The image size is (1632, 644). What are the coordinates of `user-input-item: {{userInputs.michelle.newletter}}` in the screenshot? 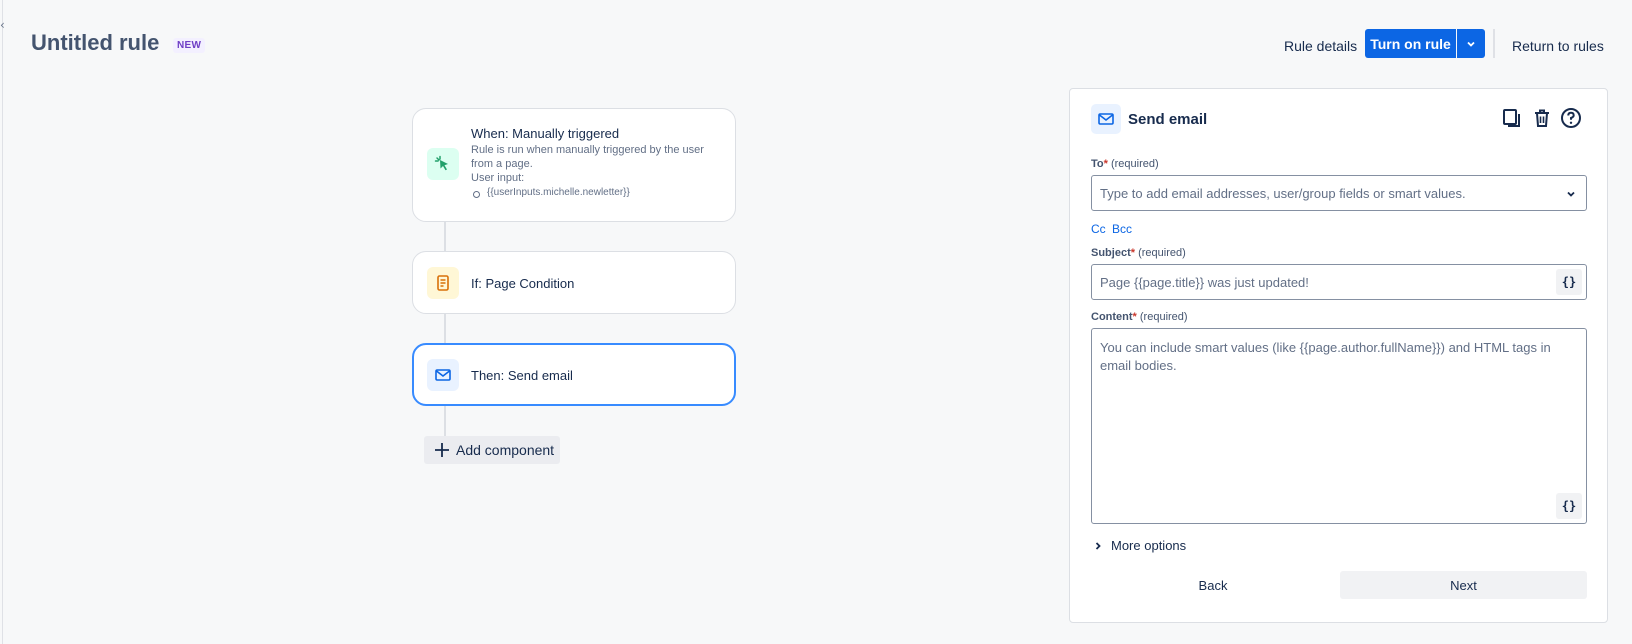 It's located at (551, 192).